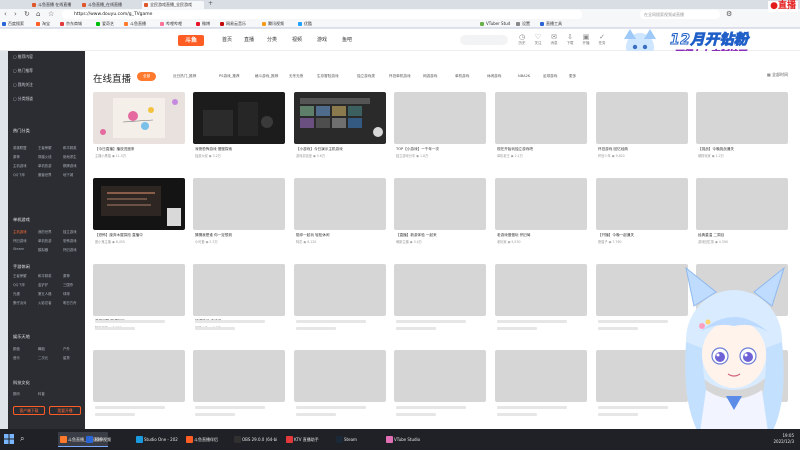 The width and height of the screenshot is (800, 450). Describe the element at coordinates (109, 439) in the screenshot. I see `taskbar-item-video: 16:9视频` at that location.